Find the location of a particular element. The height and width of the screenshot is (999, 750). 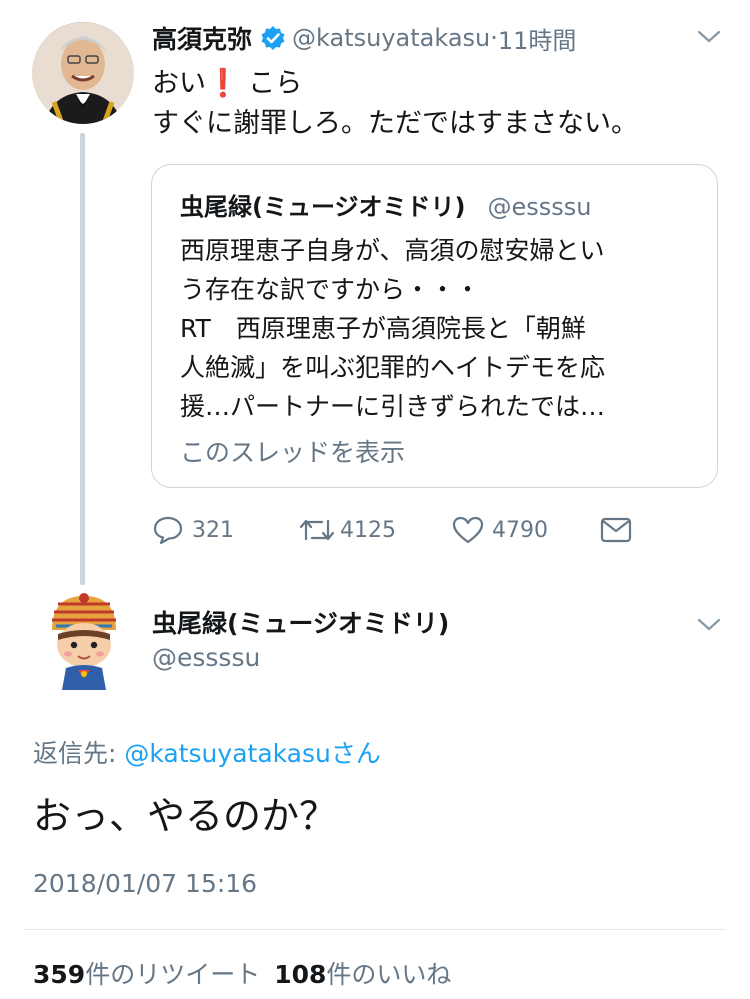

divider is located at coordinates (375, 929).